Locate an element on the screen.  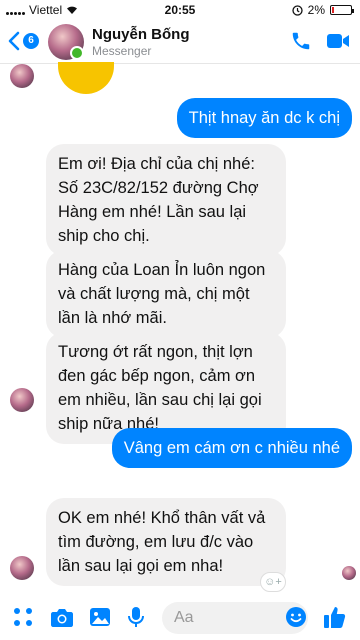
message-line: lần sau lại gọi em nha! is located at coordinates (141, 566).